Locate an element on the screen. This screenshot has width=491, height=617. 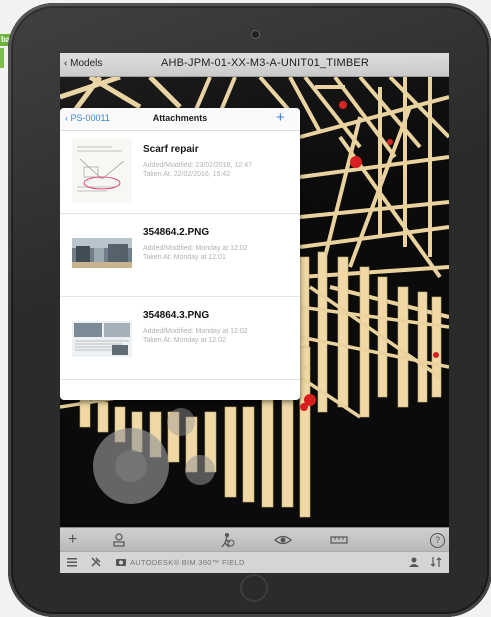
eye-icon is located at coordinates (283, 542).